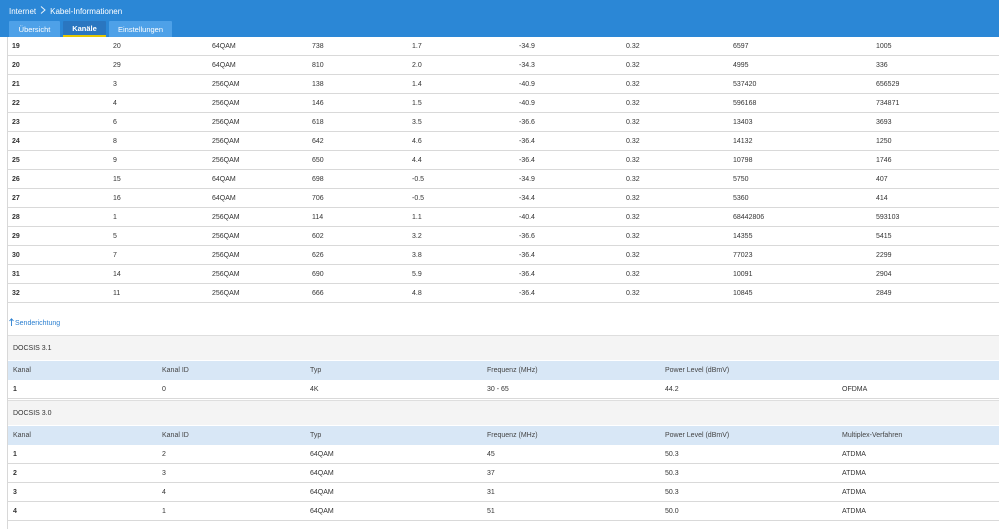  I want to click on table-row: 1 0 4K 30 - 65 44.2 OFDMA, so click(503, 389).